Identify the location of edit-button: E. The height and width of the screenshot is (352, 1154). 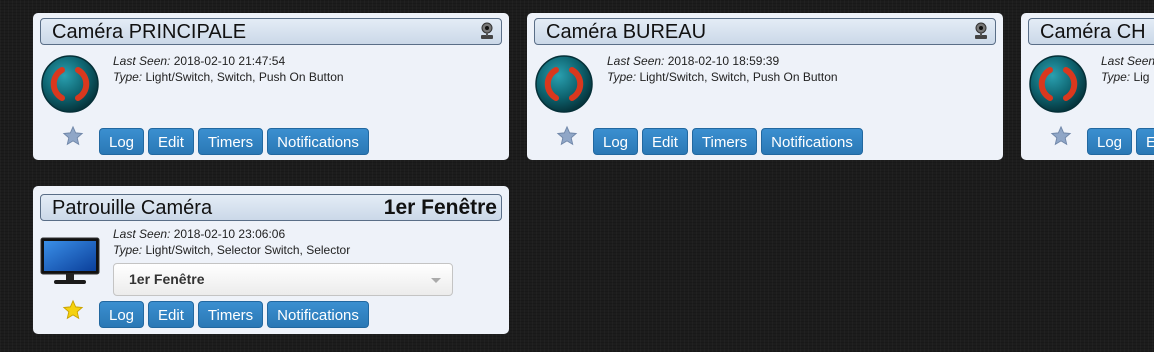
(1145, 141).